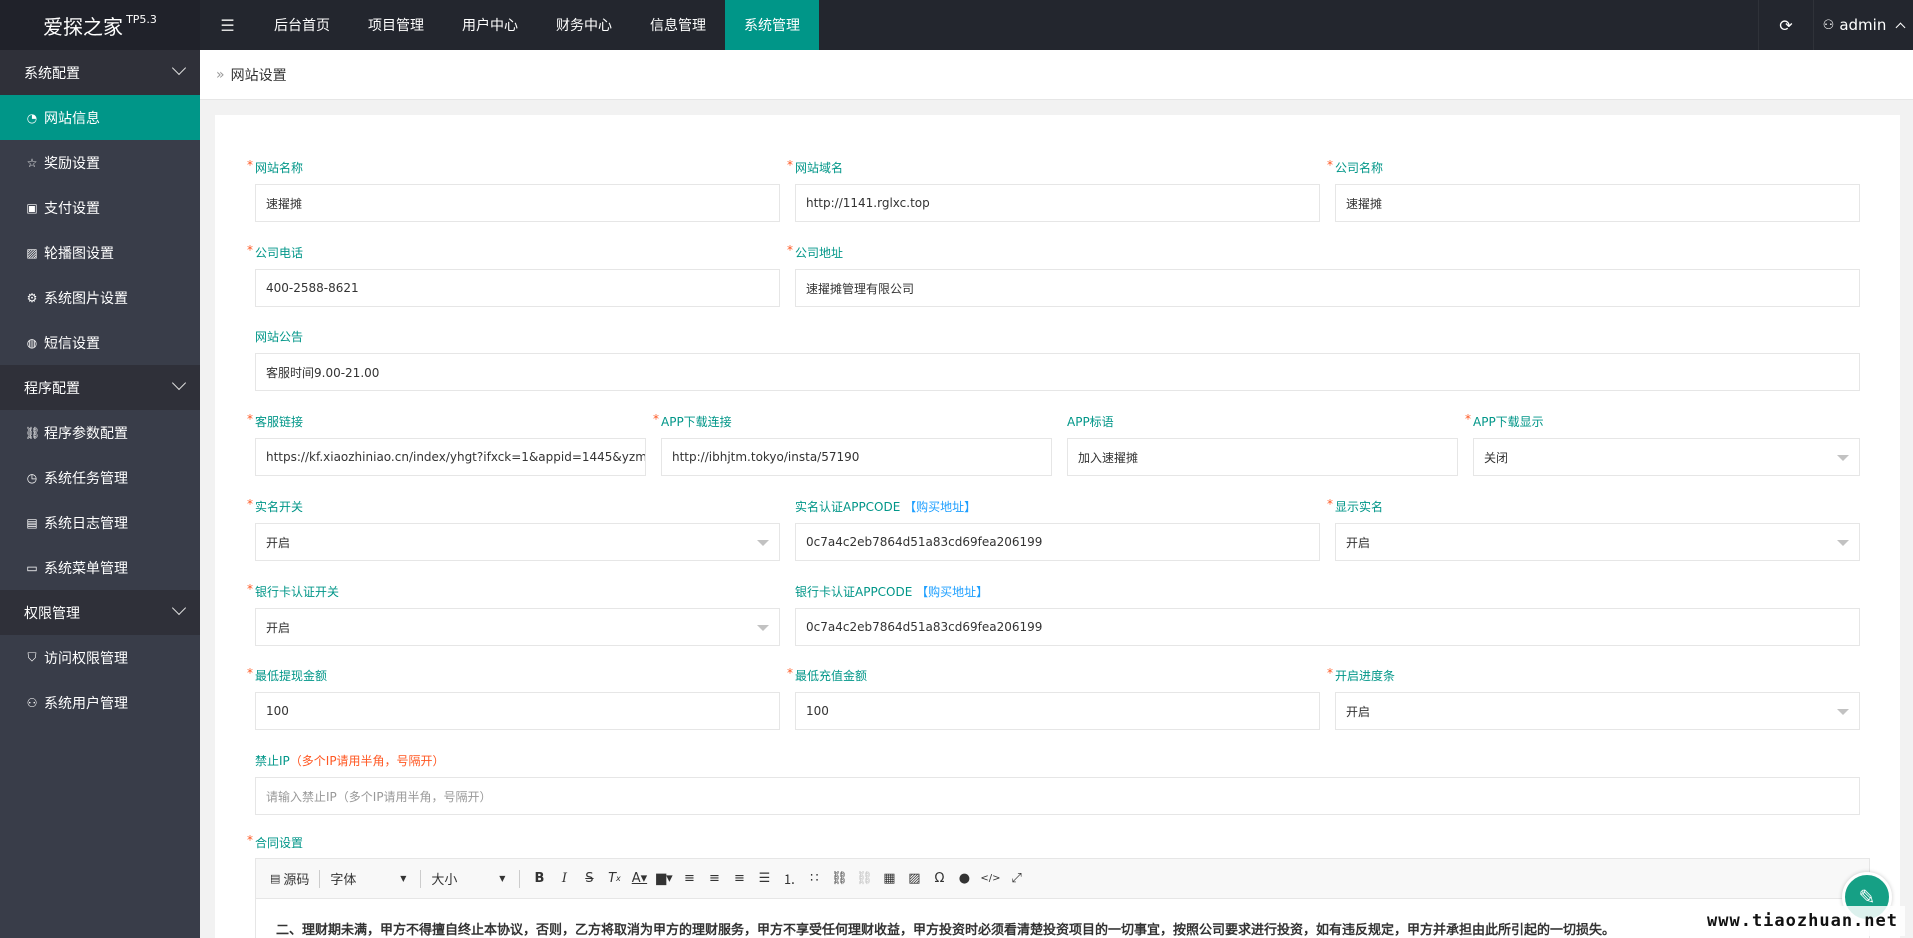  I want to click on toolbar-divider, so click(421, 878).